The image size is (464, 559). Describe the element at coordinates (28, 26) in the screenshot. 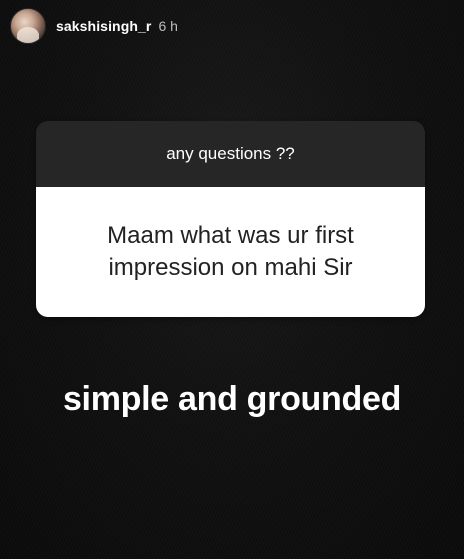

I see `avatar` at that location.